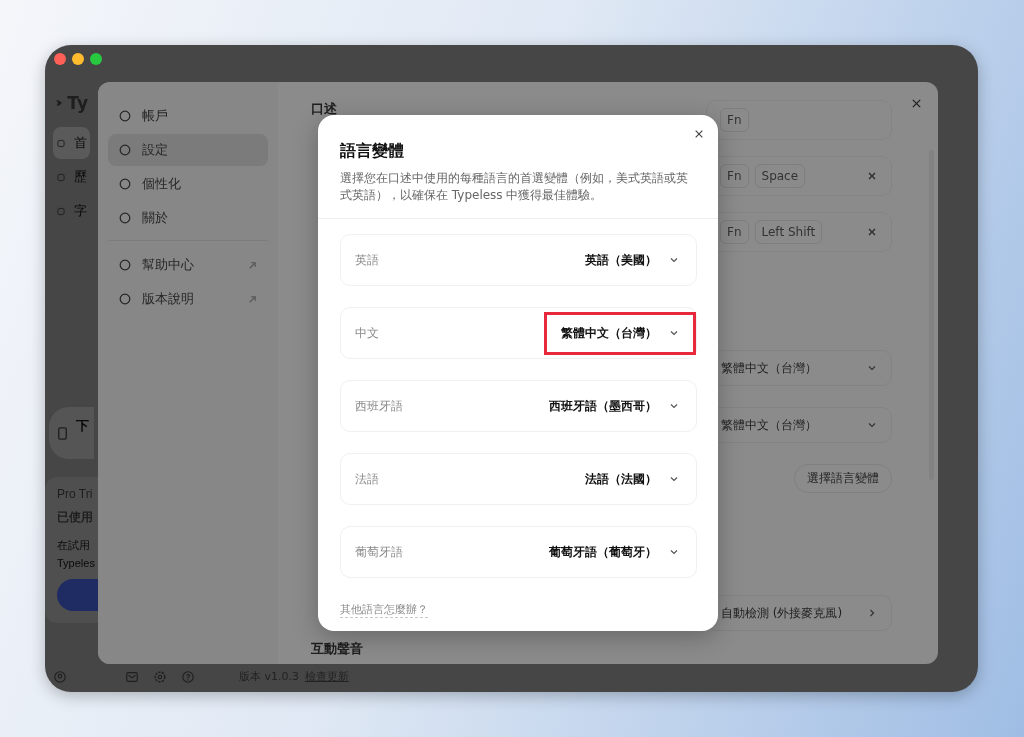 Image resolution: width=1024 pixels, height=737 pixels. Describe the element at coordinates (367, 479) in the screenshot. I see `language-name: 法語` at that location.